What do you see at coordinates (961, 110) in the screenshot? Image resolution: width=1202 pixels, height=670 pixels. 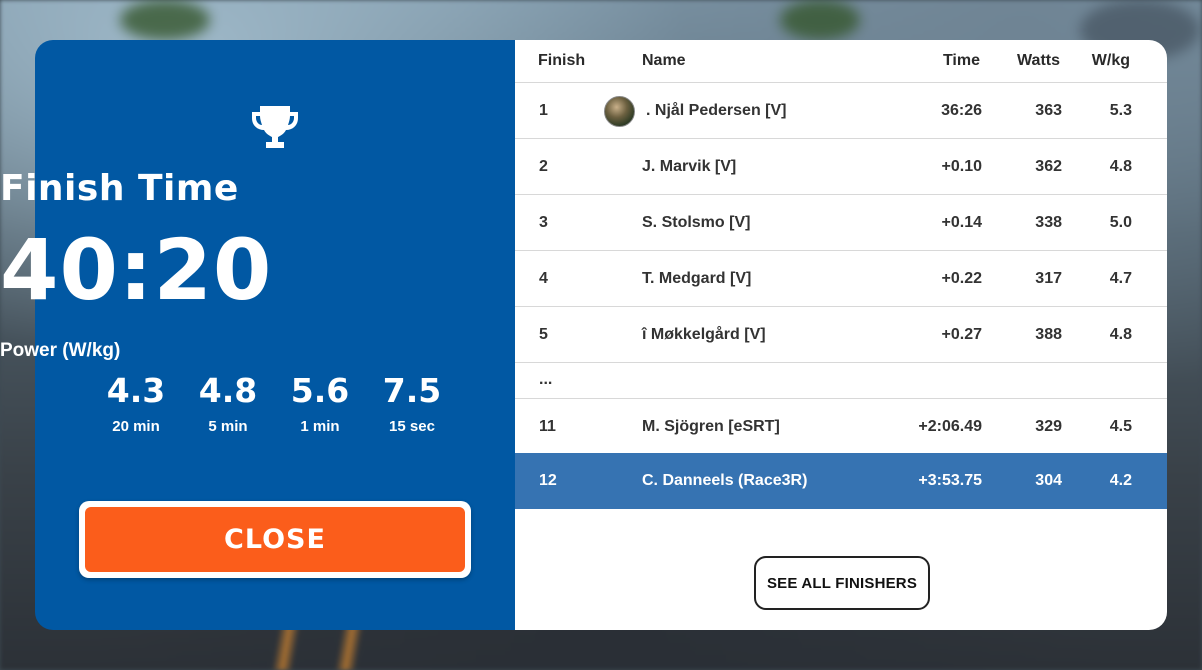 I see `row-time: 36:26` at bounding box center [961, 110].